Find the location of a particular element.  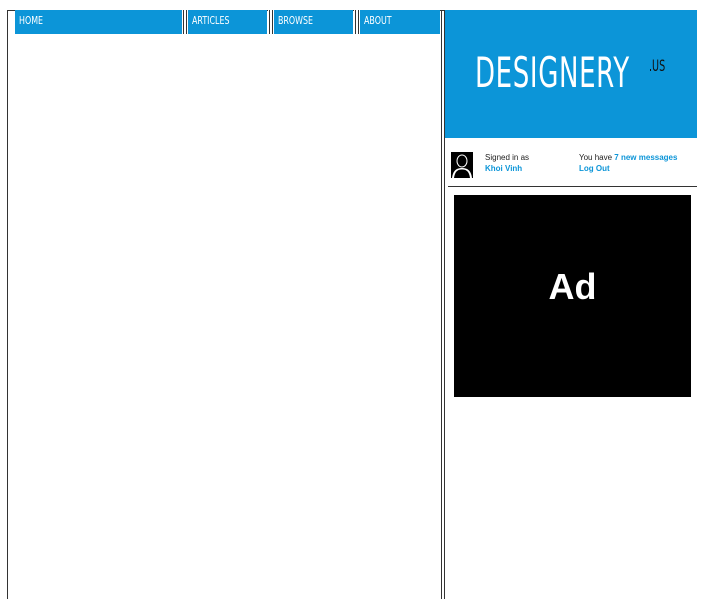

ad-label: Ad is located at coordinates (572, 286).